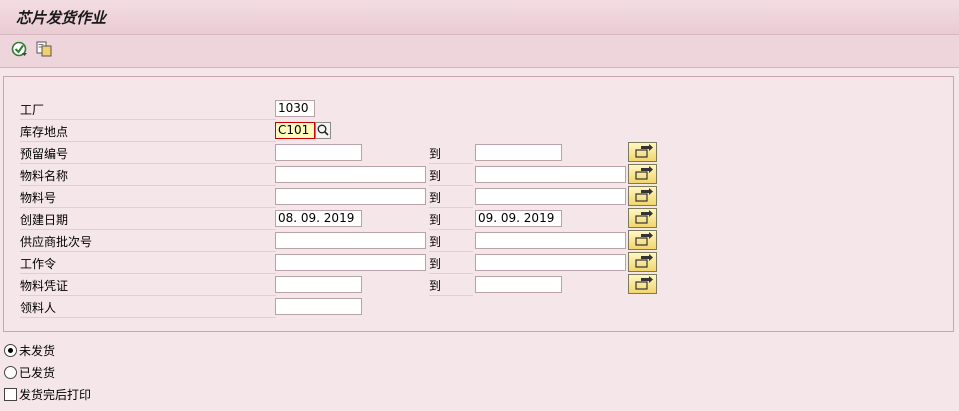 The image size is (959, 411). What do you see at coordinates (451, 265) in the screenshot?
I see `work-order-to-label: 到` at bounding box center [451, 265].